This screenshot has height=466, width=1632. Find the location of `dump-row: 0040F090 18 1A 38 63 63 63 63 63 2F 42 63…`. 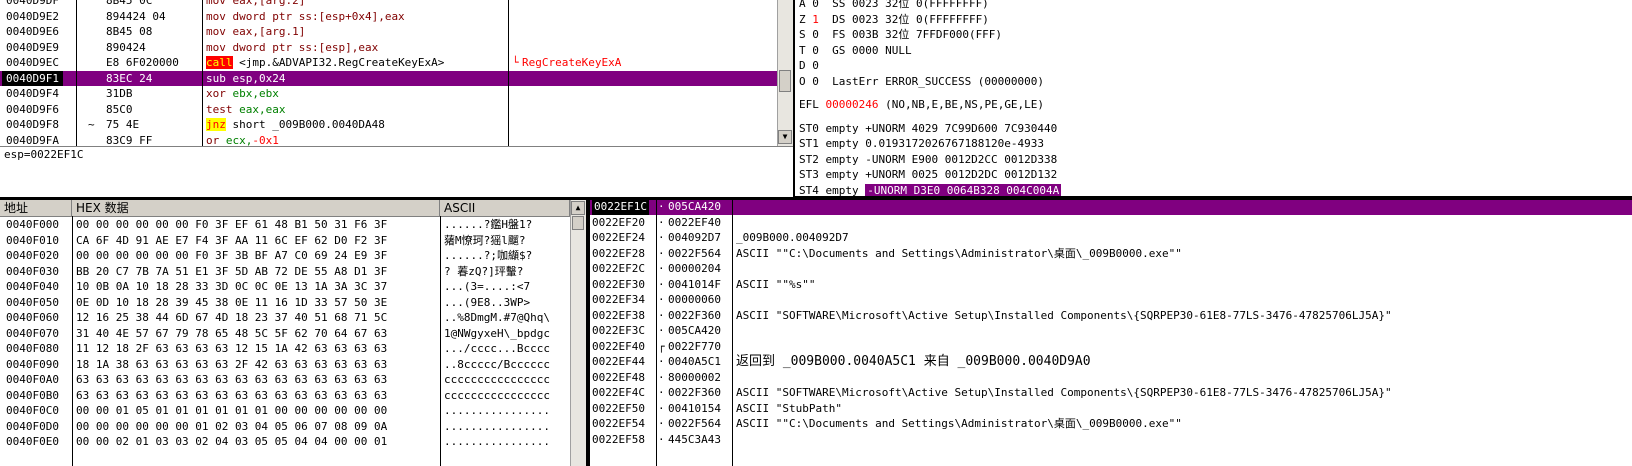

dump-row: 0040F090 18 1A 38 63 63 63 63 63 2F 42 63… is located at coordinates (285, 365).